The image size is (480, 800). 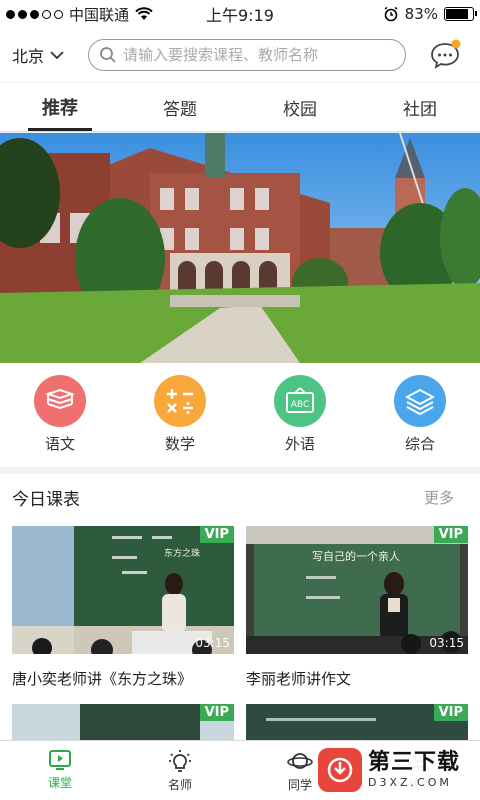 I want to click on book-stack-icon, so click(x=60, y=401).